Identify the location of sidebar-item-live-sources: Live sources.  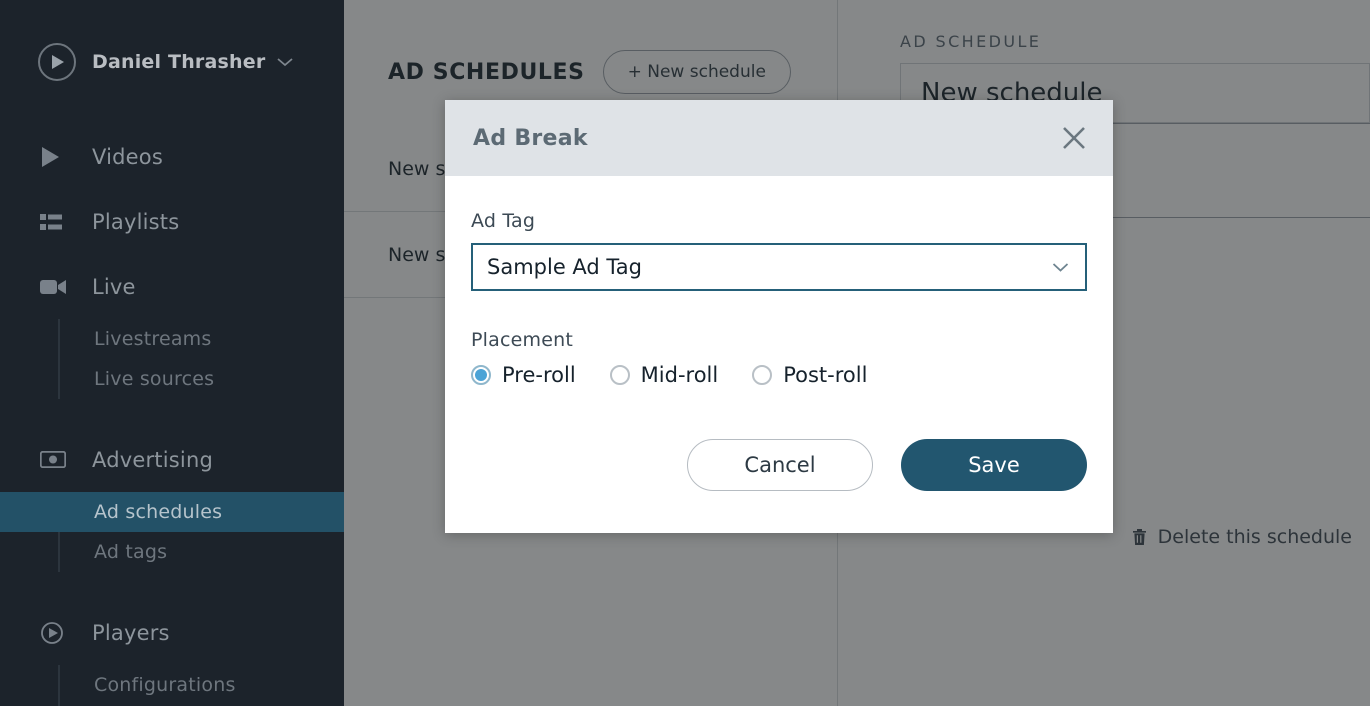
(172, 379).